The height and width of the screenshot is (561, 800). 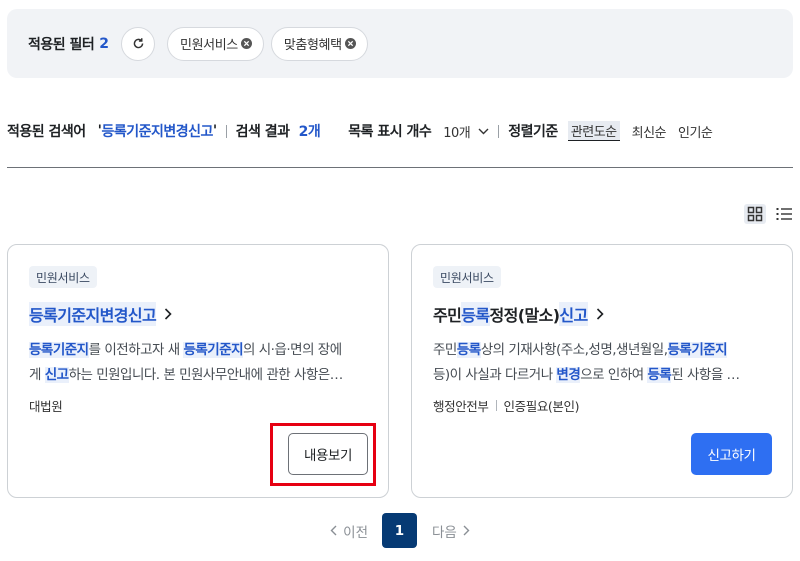 I want to click on view-details-button: 내용보기, so click(x=328, y=454).